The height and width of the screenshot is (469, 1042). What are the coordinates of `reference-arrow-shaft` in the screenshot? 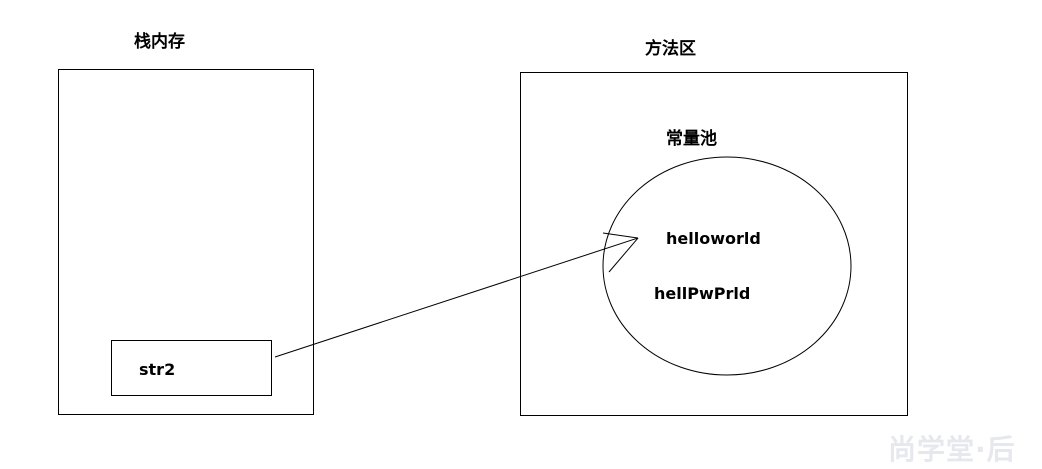 It's located at (456, 297).